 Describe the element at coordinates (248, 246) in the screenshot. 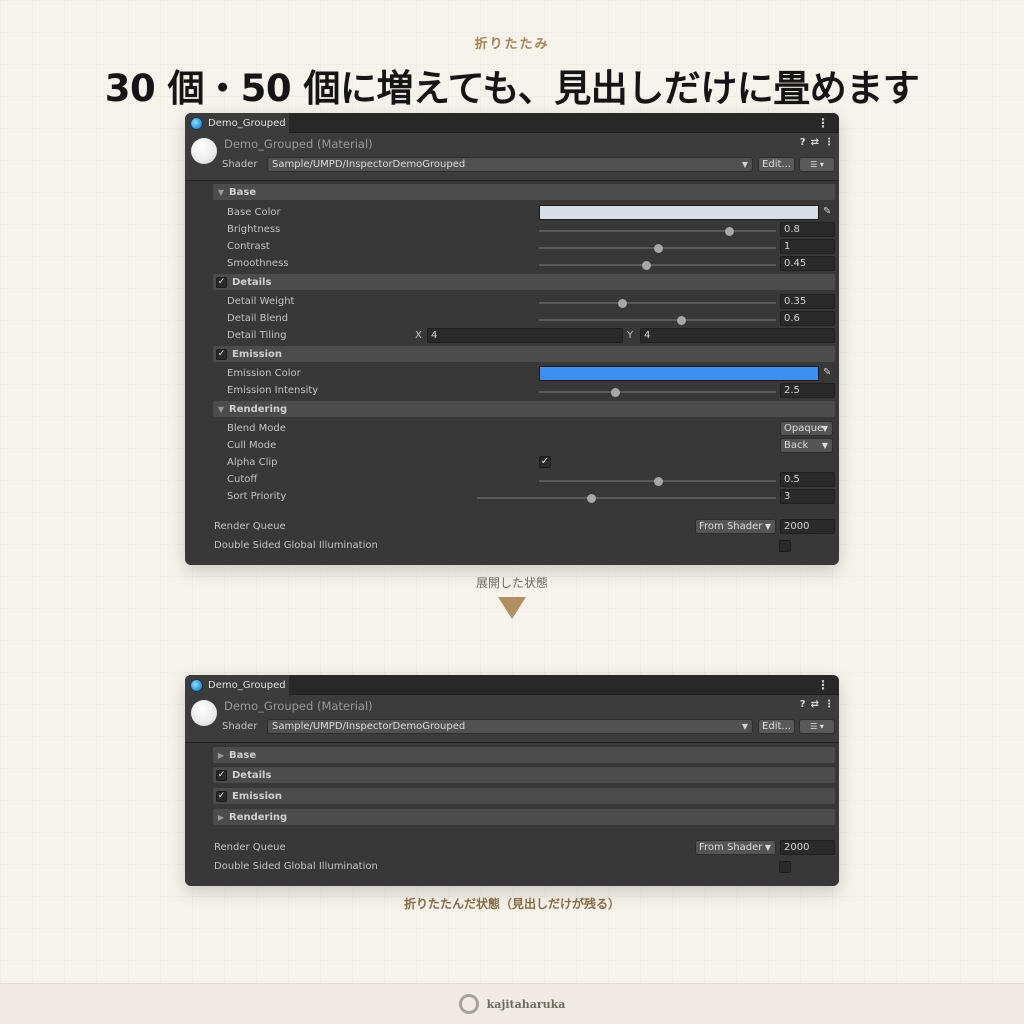

I see `contrast-label: Contrast` at that location.